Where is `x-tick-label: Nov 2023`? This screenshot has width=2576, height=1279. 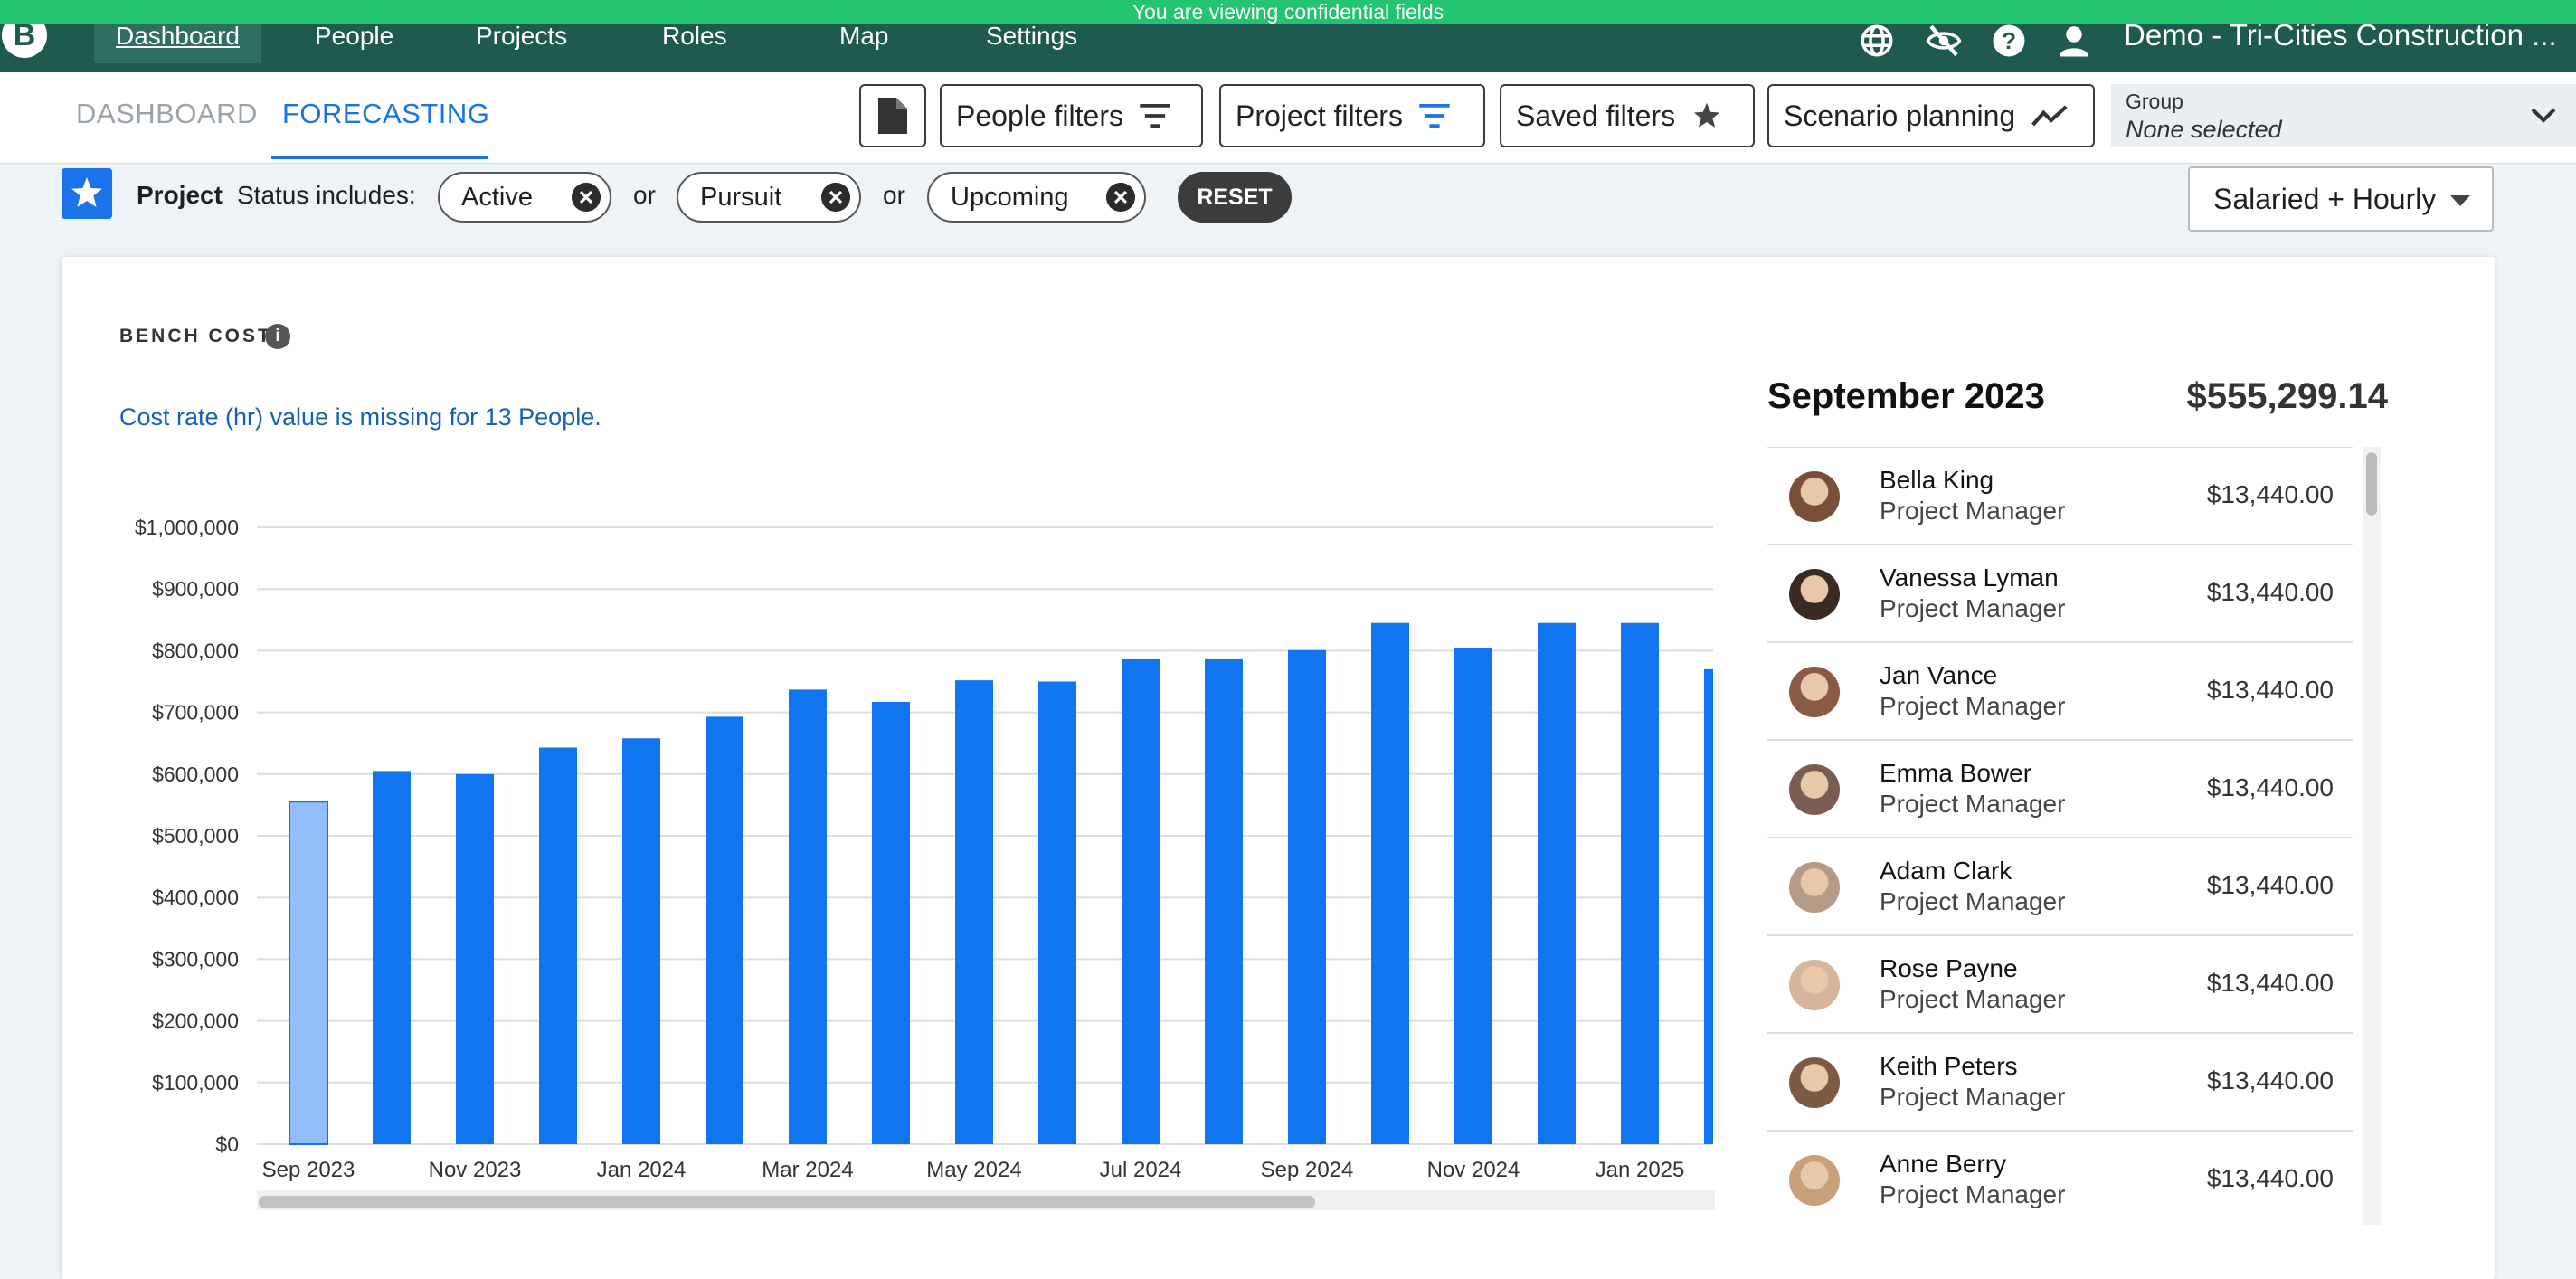 x-tick-label: Nov 2023 is located at coordinates (475, 1170).